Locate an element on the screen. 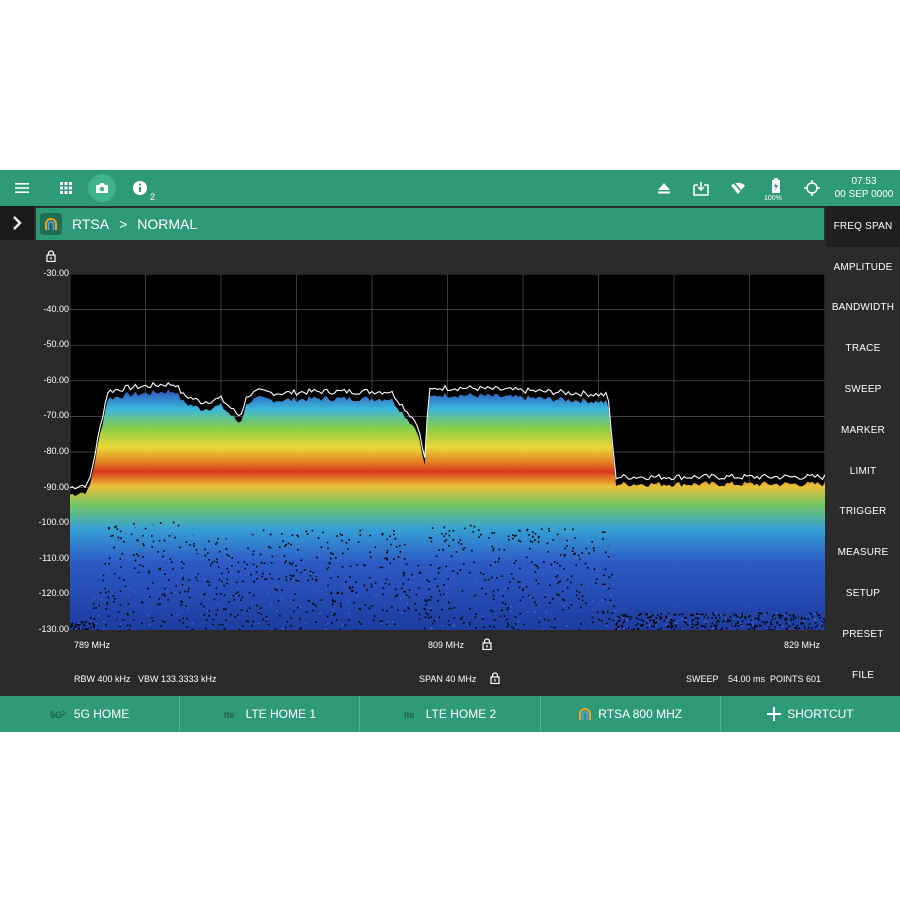 The width and height of the screenshot is (900, 900). softkey-bandwidth: BANDWIDTH is located at coordinates (863, 308).